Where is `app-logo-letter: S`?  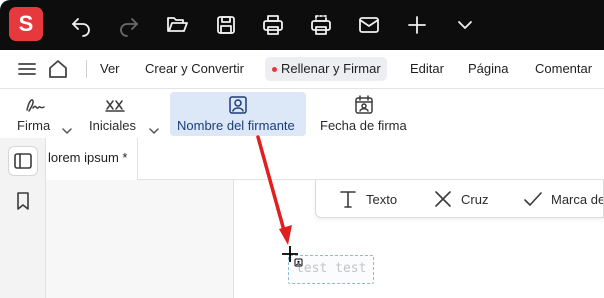 app-logo-letter: S is located at coordinates (26, 23).